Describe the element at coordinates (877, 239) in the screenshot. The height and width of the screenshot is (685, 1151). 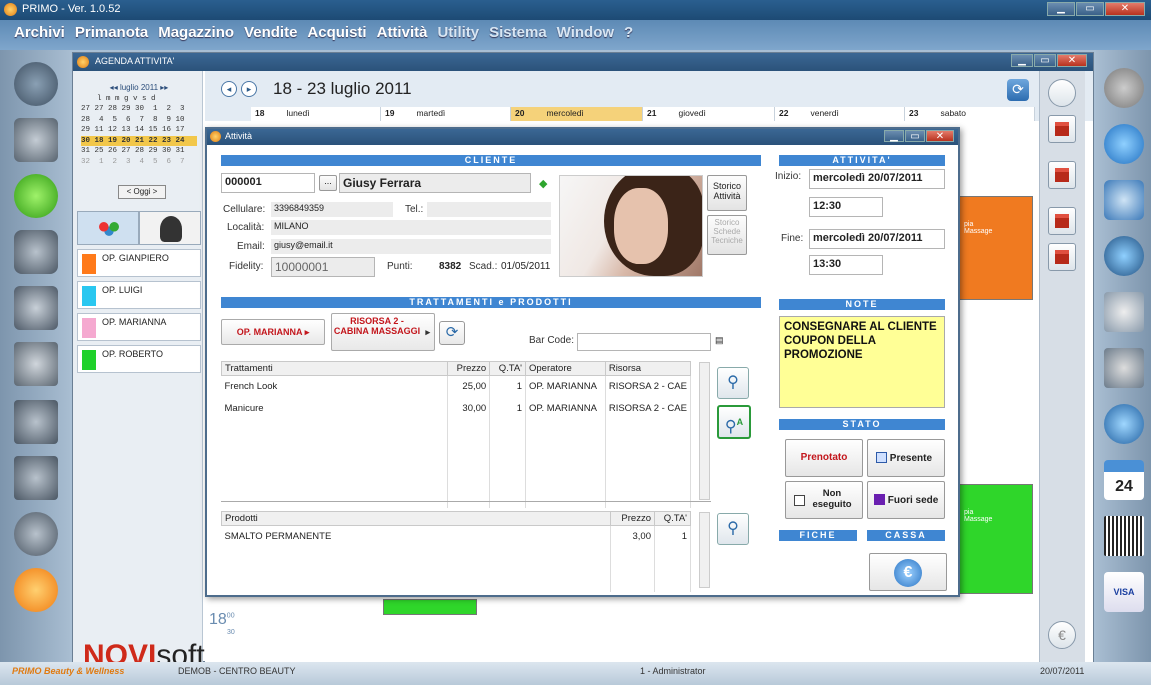
I see `fine-date-field: mercoledì 20/07/2011` at that location.